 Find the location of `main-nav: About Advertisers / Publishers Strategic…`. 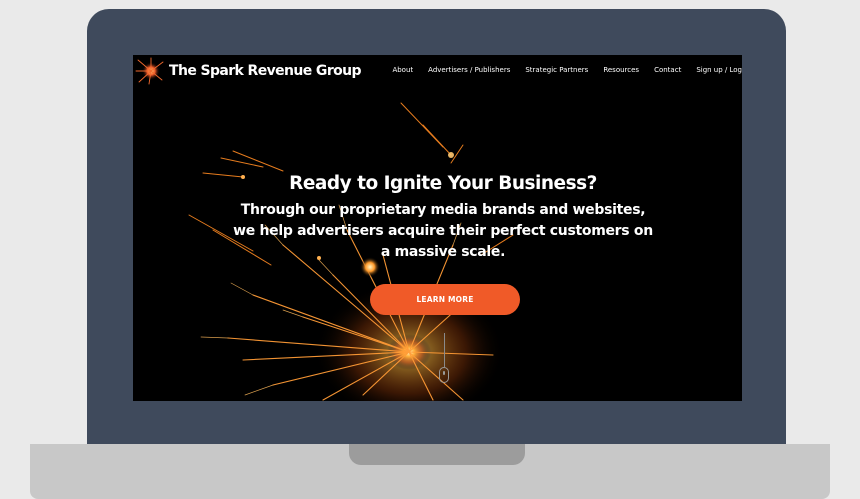

main-nav: About Advertisers / Publishers Strategic… is located at coordinates (567, 70).